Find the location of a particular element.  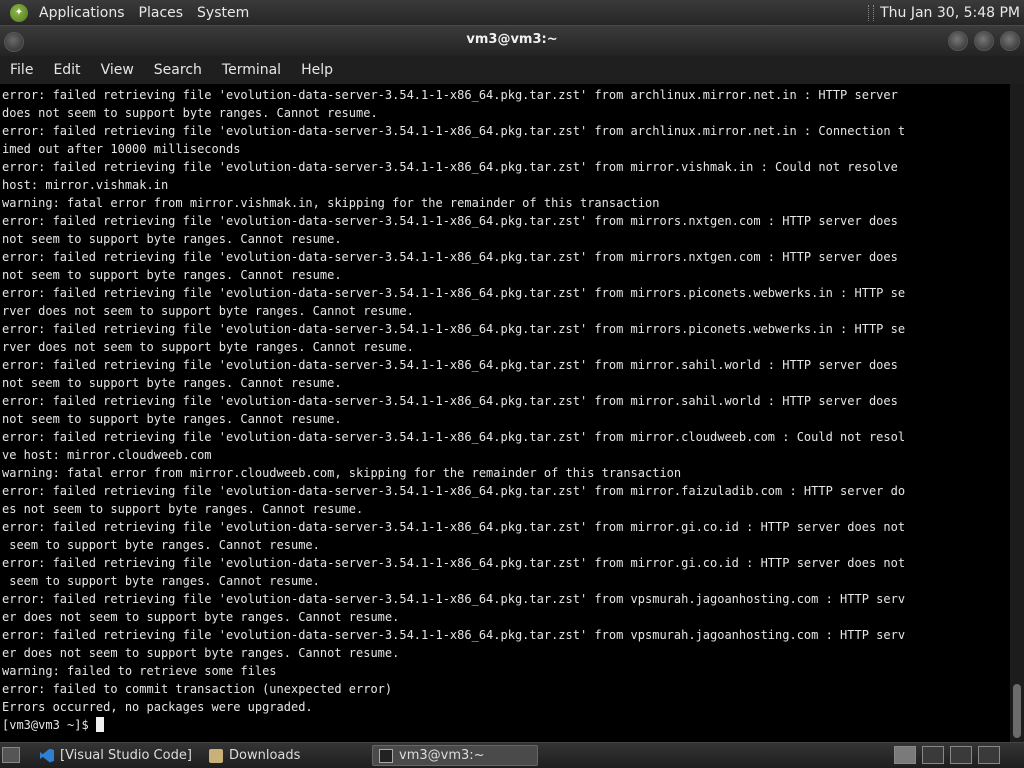

menu-view: View is located at coordinates (117, 70).